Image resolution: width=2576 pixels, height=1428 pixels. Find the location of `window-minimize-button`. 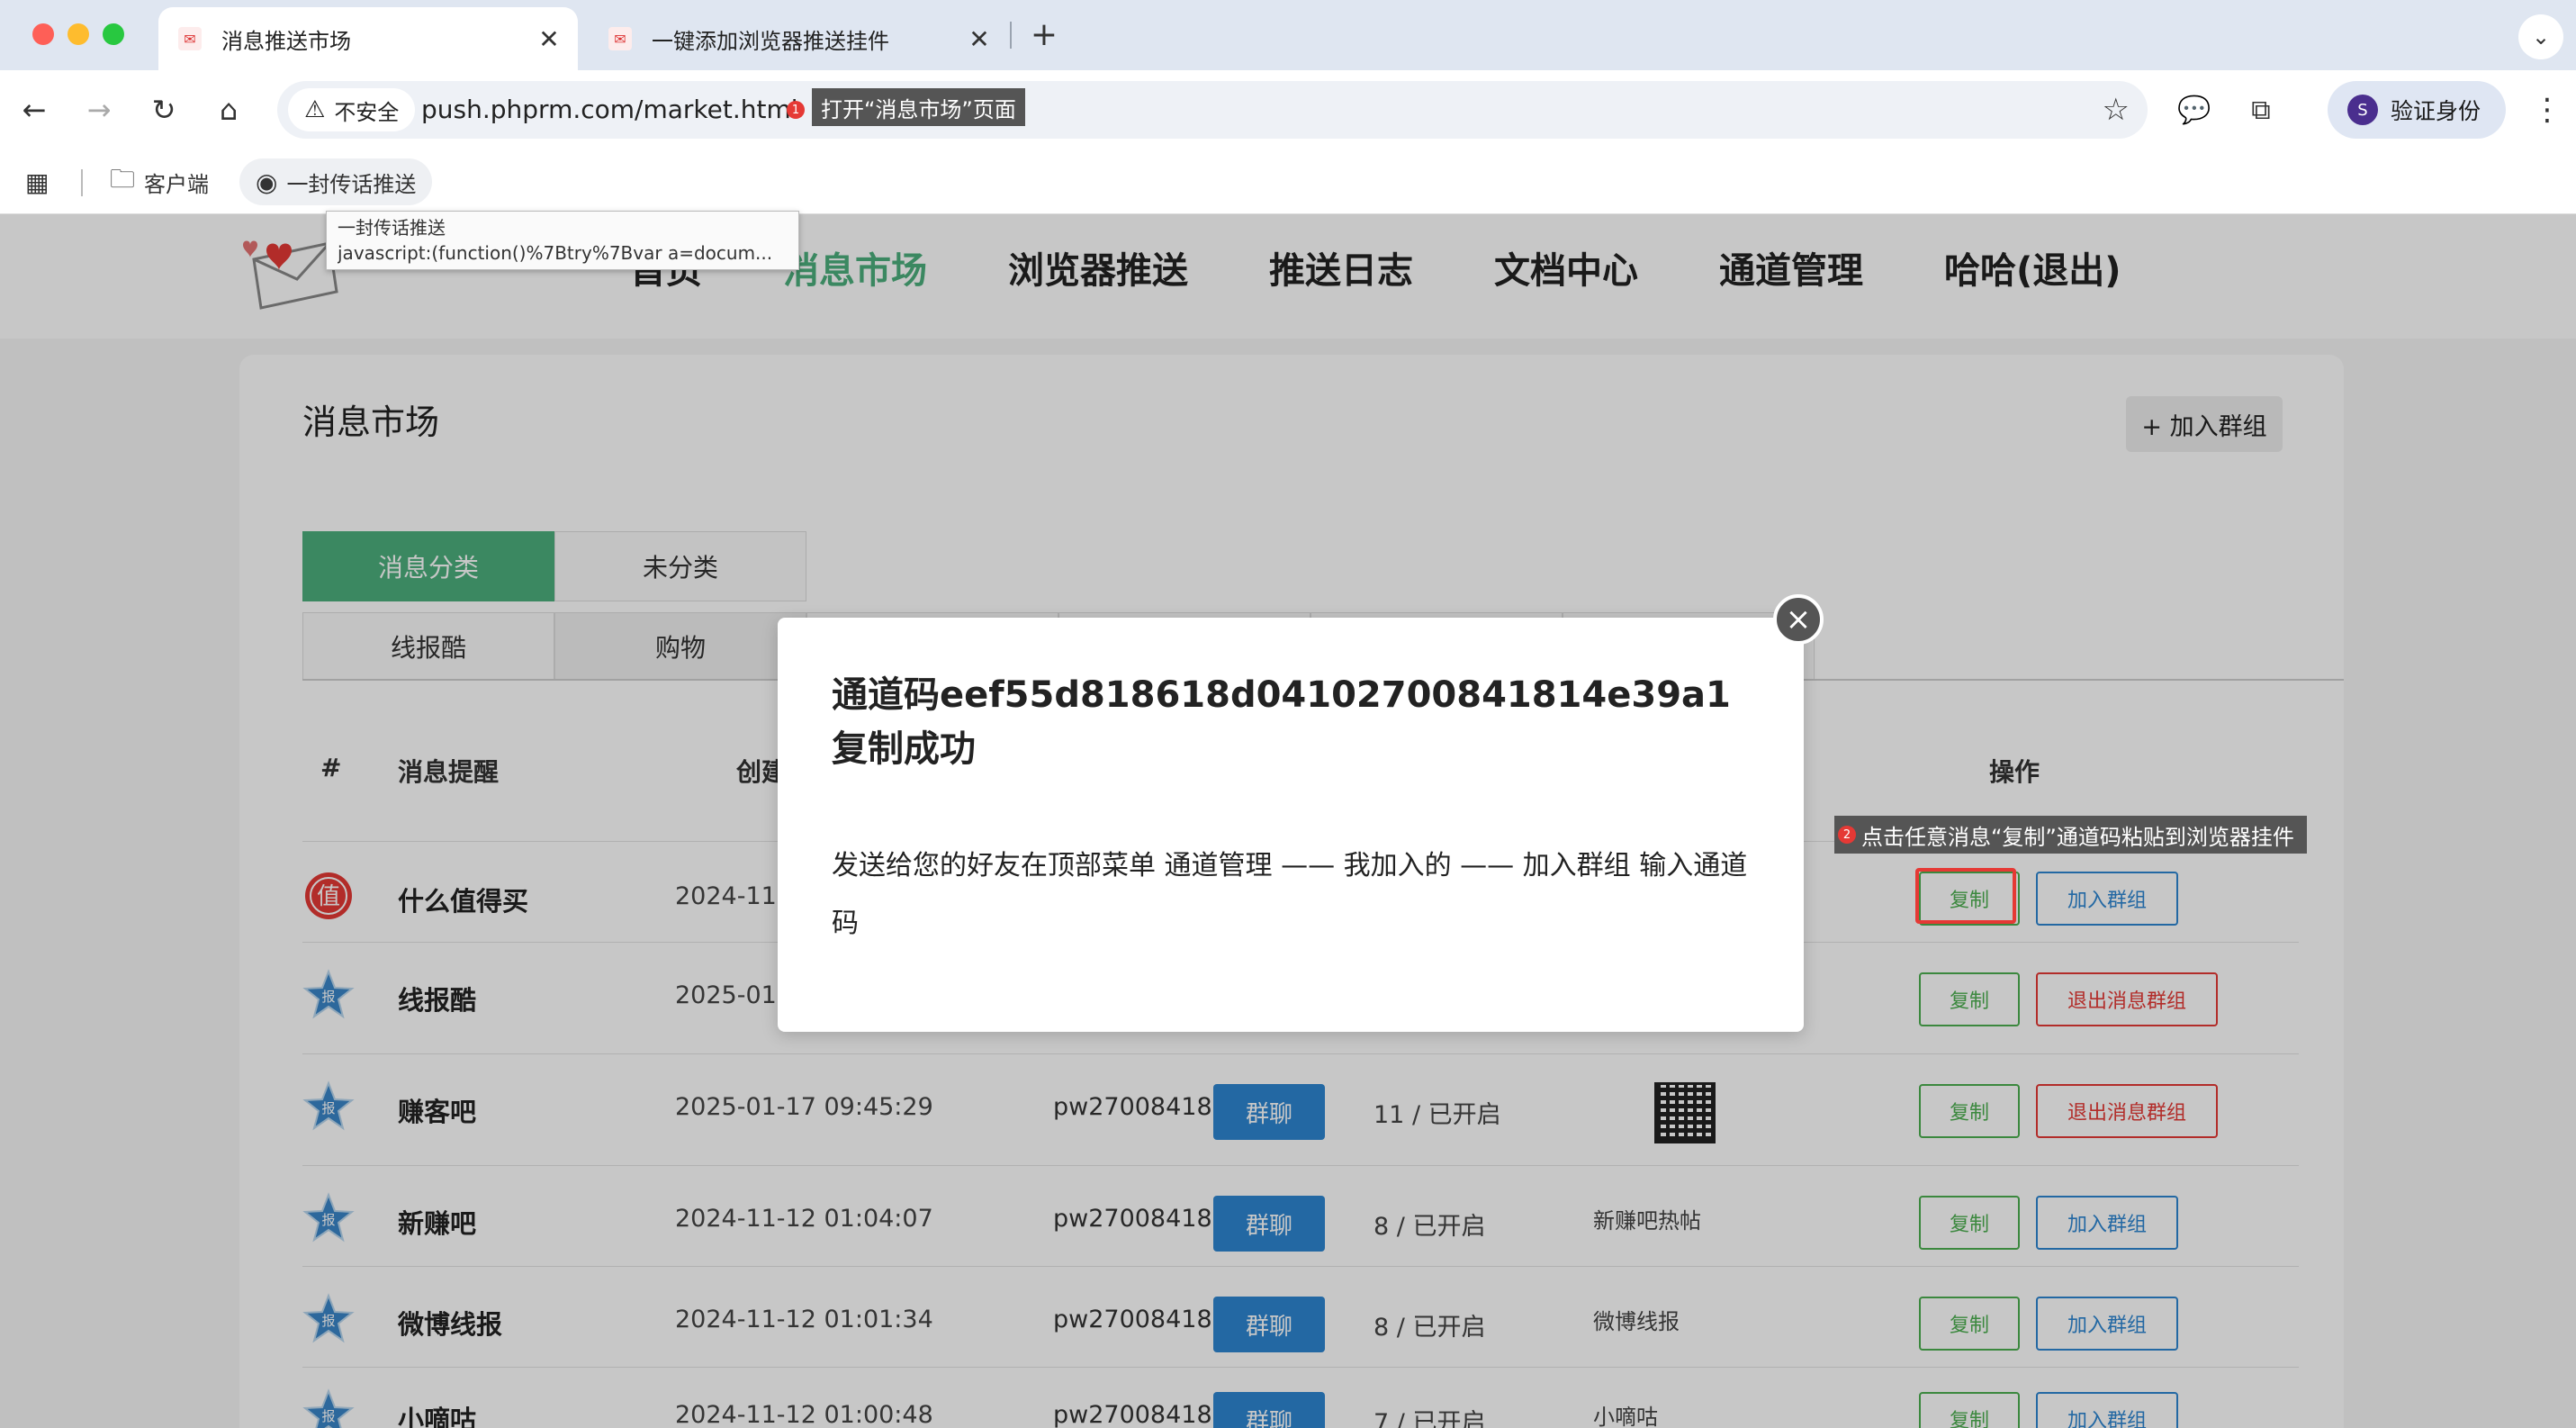

window-minimize-button is located at coordinates (78, 34).